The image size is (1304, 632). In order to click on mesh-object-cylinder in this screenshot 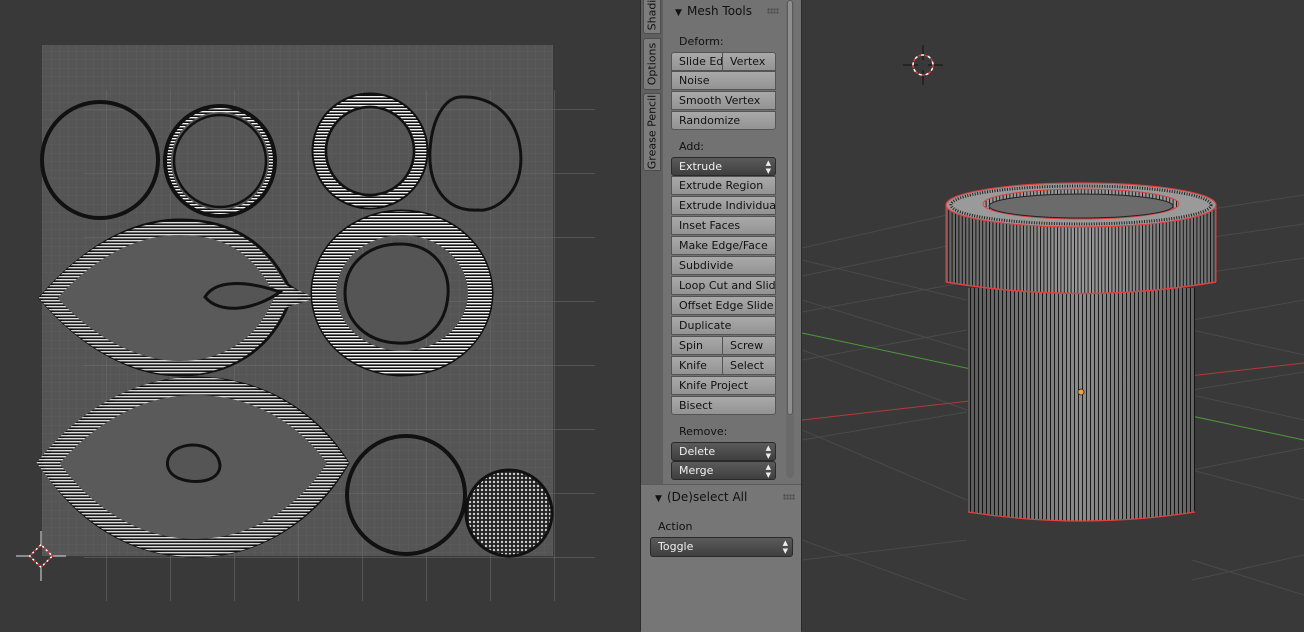, I will do `click(1081, 352)`.